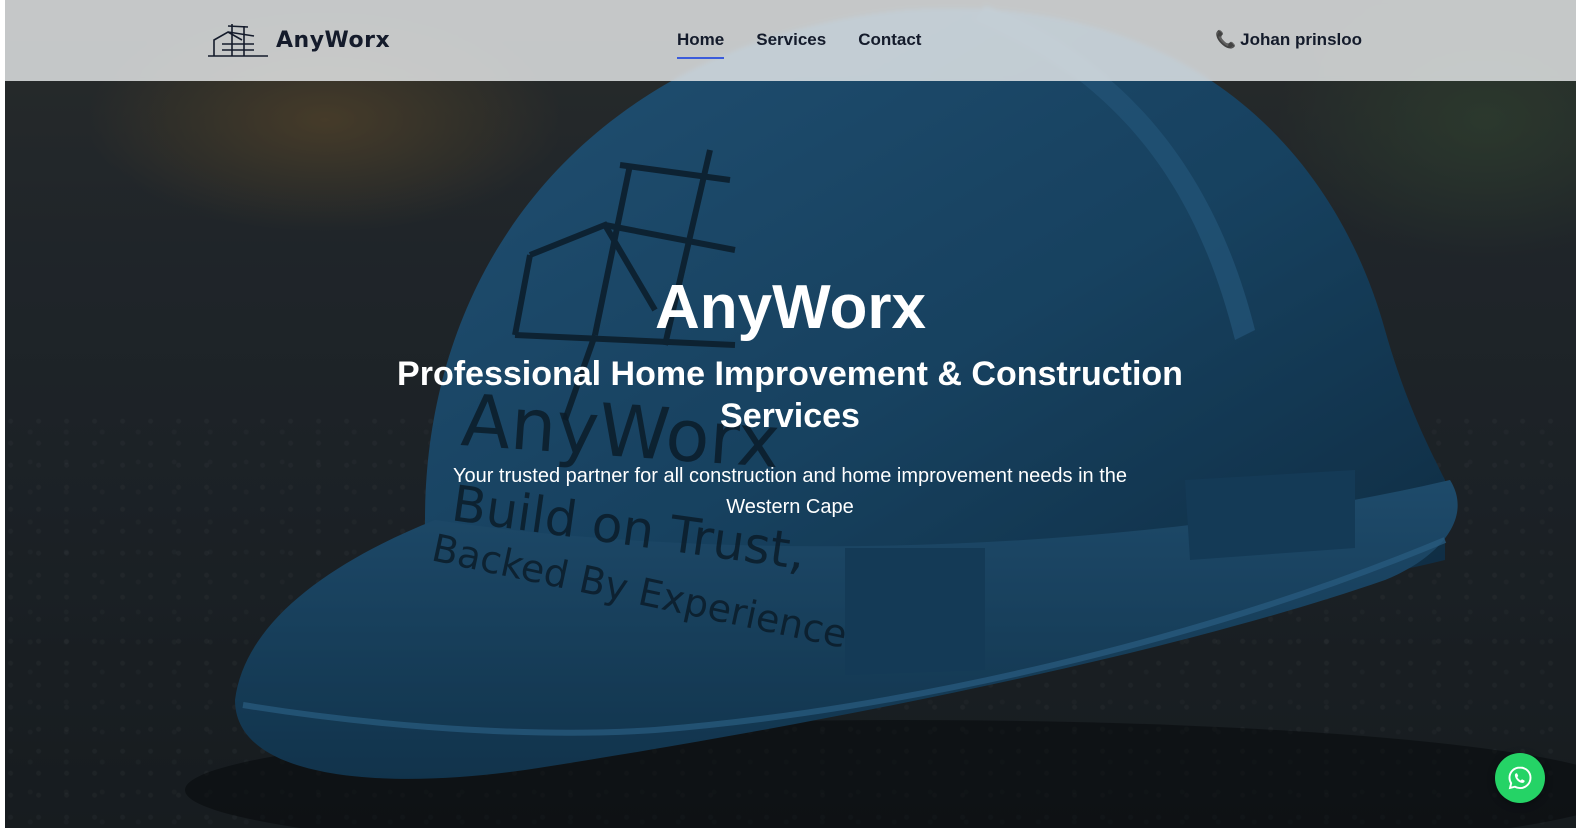  What do you see at coordinates (889, 40) in the screenshot?
I see `nav-contact: Contact` at bounding box center [889, 40].